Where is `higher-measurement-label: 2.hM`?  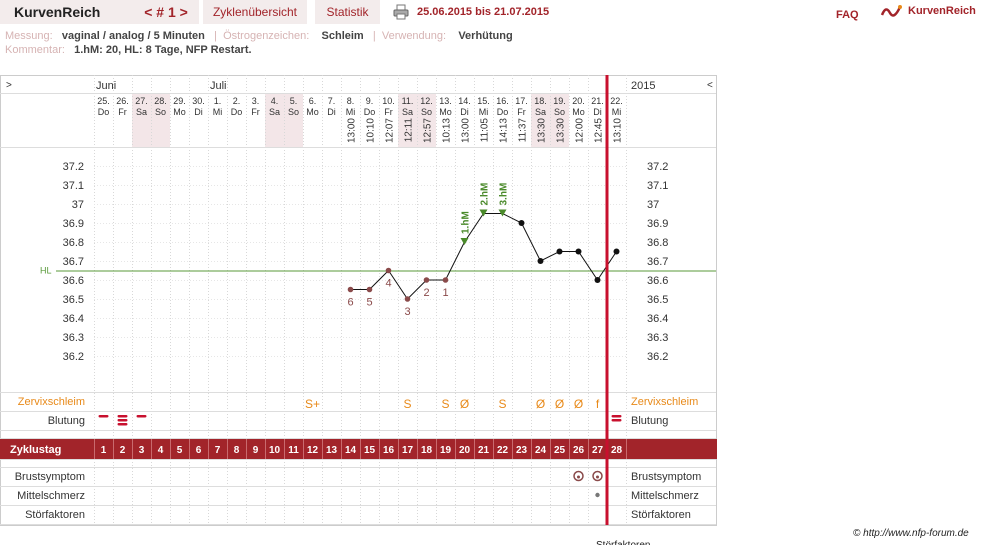 higher-measurement-label: 2.hM is located at coordinates (485, 194).